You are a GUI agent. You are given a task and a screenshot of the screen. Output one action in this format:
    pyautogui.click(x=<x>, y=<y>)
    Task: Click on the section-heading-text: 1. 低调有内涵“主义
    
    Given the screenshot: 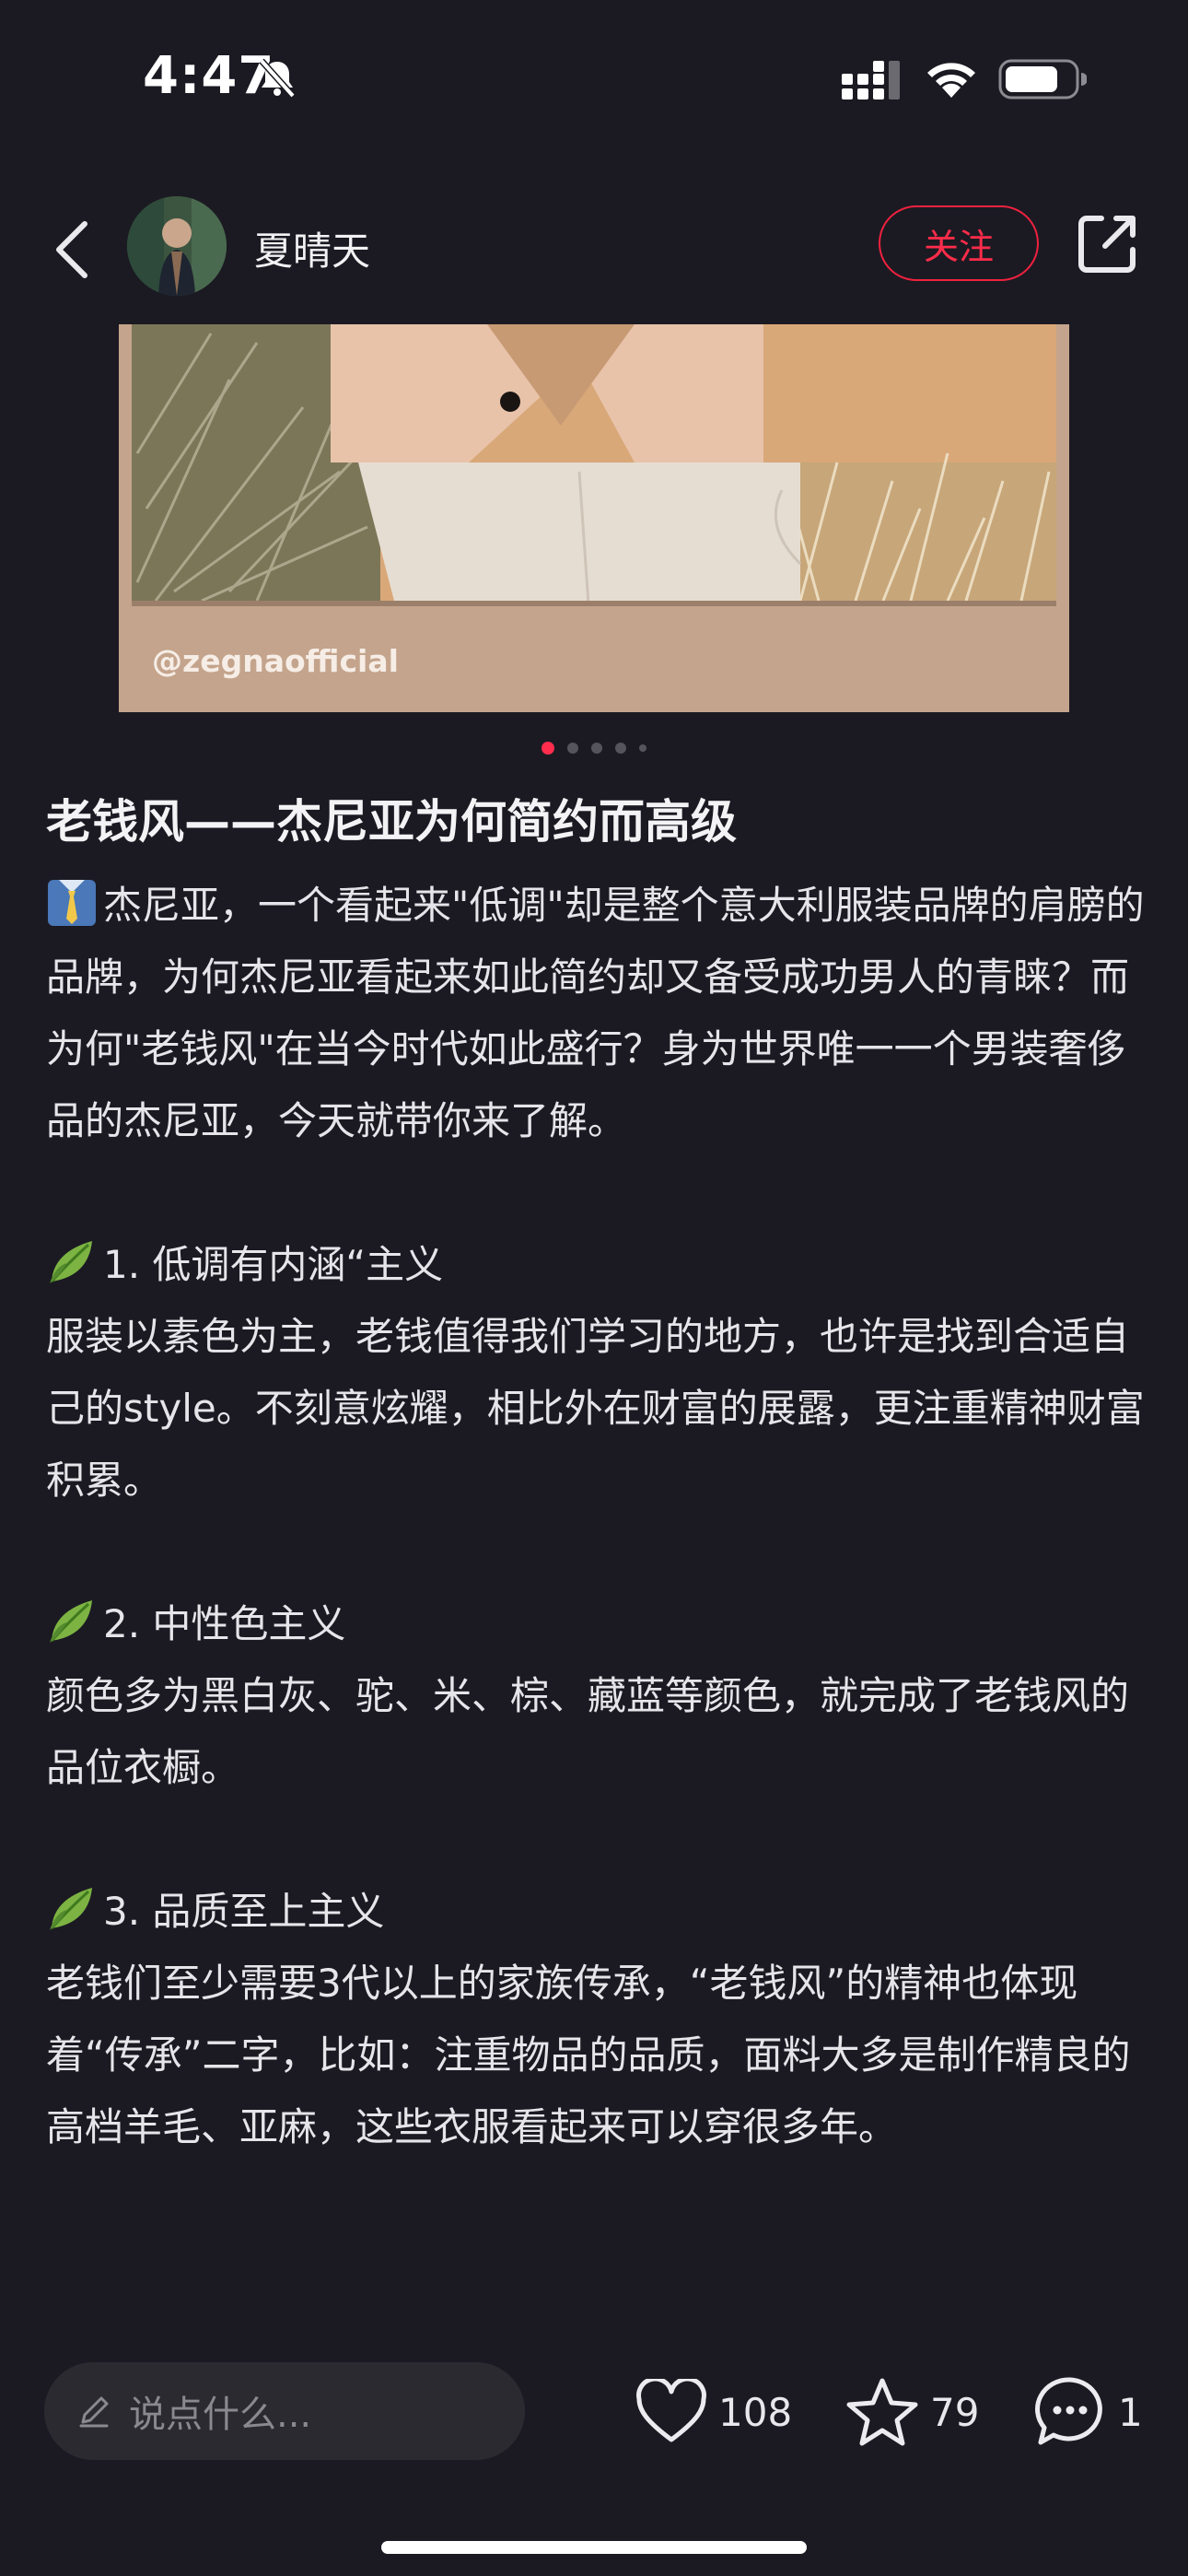 What is the action you would take?
    pyautogui.click(x=273, y=1264)
    